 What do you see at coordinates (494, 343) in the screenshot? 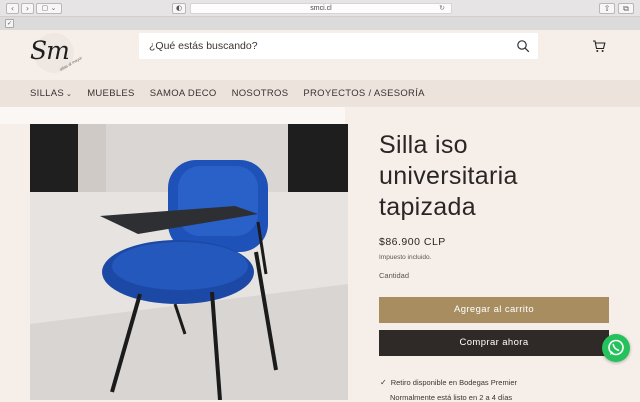
I see `buy-now-button: Comprar ahora` at bounding box center [494, 343].